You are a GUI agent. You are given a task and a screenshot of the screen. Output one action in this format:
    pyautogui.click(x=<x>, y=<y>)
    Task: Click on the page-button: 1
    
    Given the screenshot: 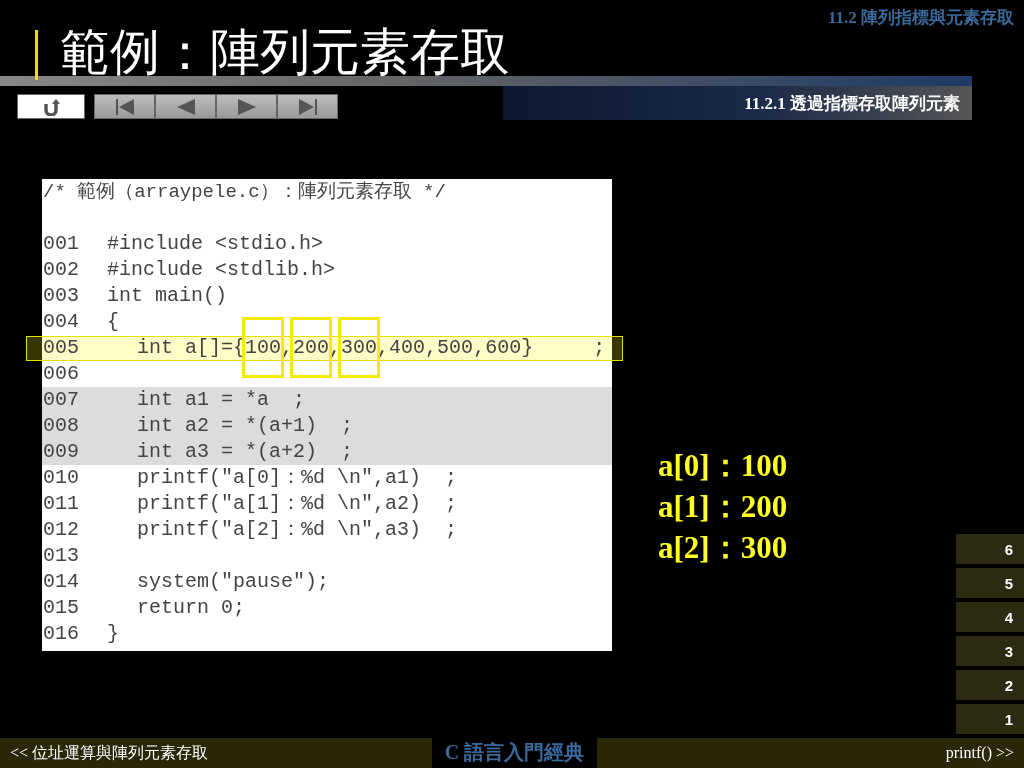 What is the action you would take?
    pyautogui.click(x=990, y=719)
    